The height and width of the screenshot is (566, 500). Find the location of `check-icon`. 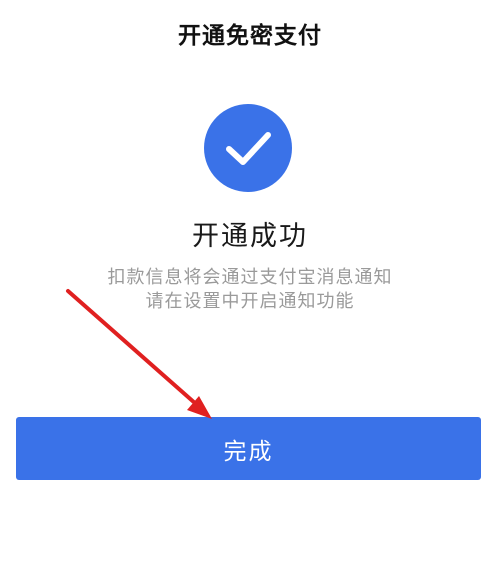

check-icon is located at coordinates (248, 148).